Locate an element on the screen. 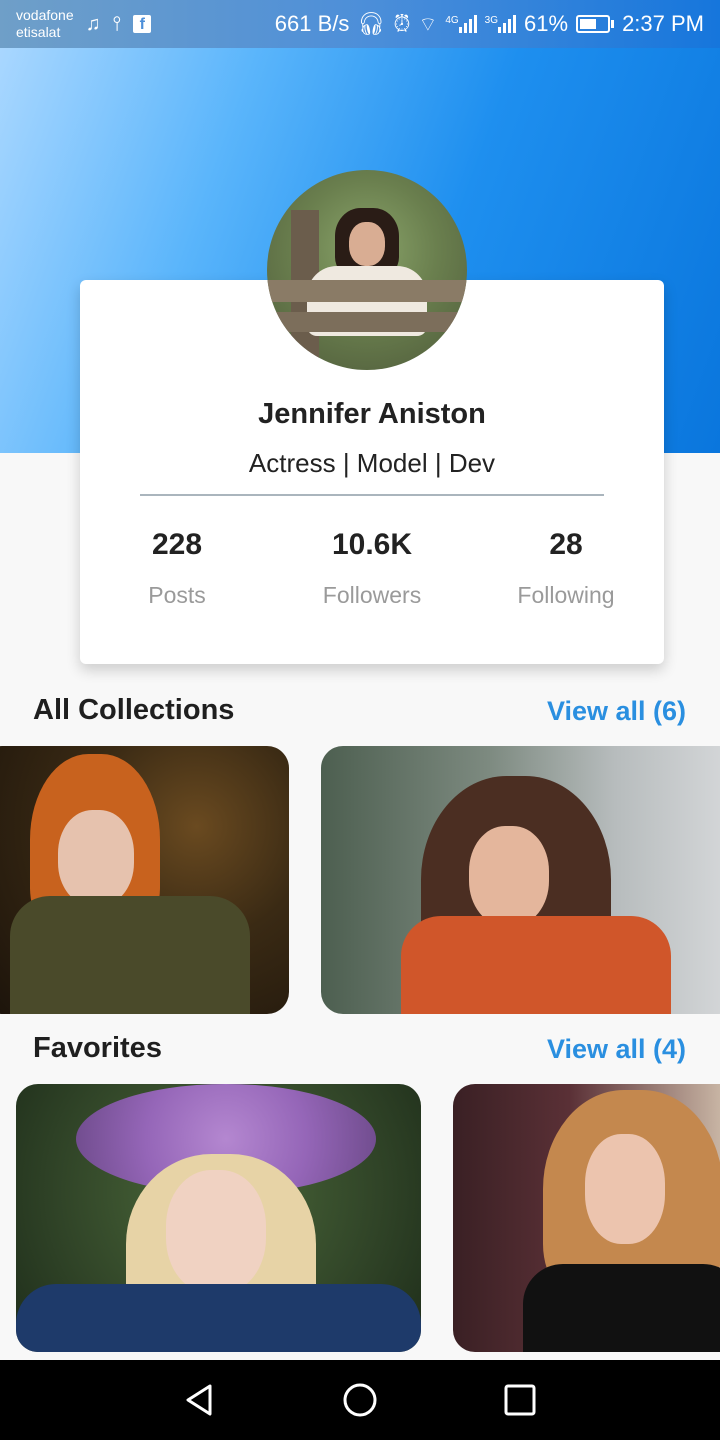  back-triangle-icon is located at coordinates (200, 1400).